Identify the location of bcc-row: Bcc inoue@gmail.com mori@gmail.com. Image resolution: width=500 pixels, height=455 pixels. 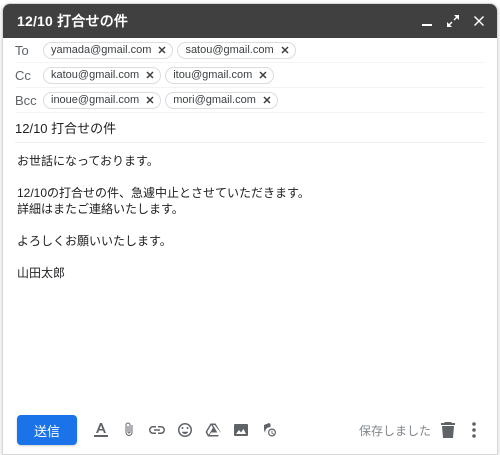
(250, 100).